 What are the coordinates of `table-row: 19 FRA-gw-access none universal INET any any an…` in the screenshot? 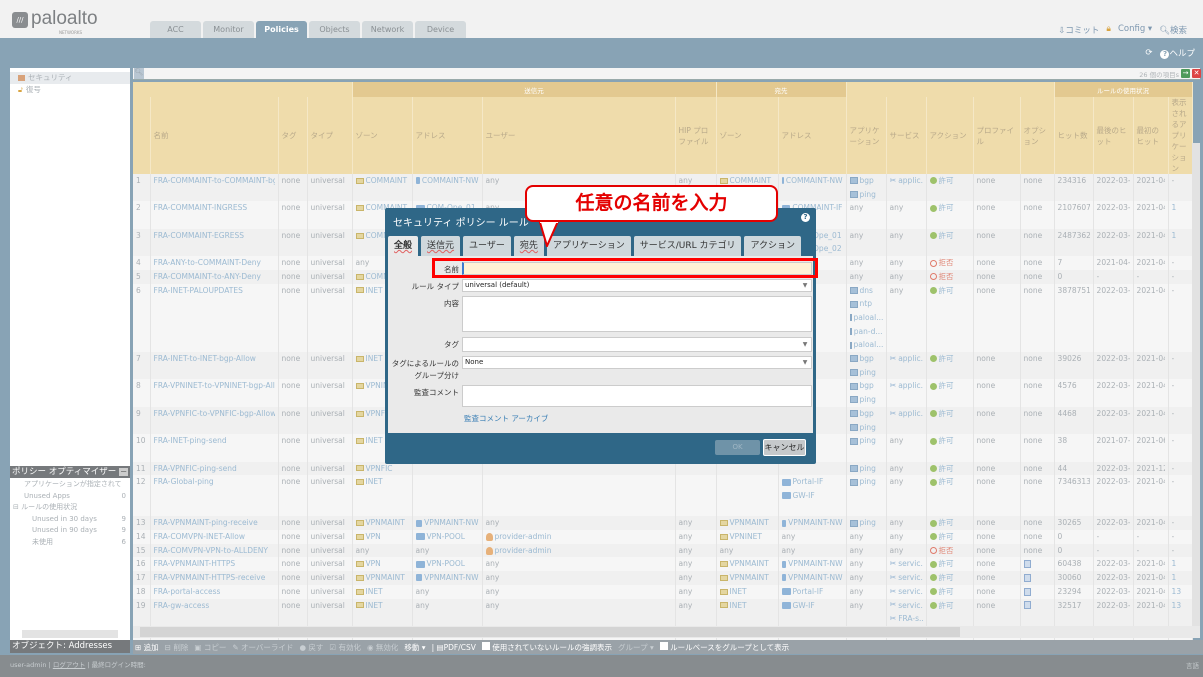 It's located at (663, 612).